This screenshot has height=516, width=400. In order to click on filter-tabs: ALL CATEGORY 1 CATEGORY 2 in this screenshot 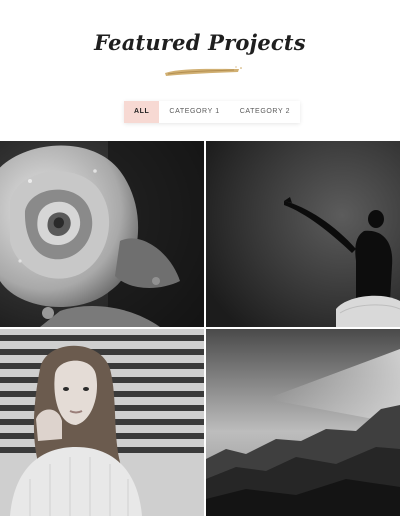, I will do `click(212, 112)`.